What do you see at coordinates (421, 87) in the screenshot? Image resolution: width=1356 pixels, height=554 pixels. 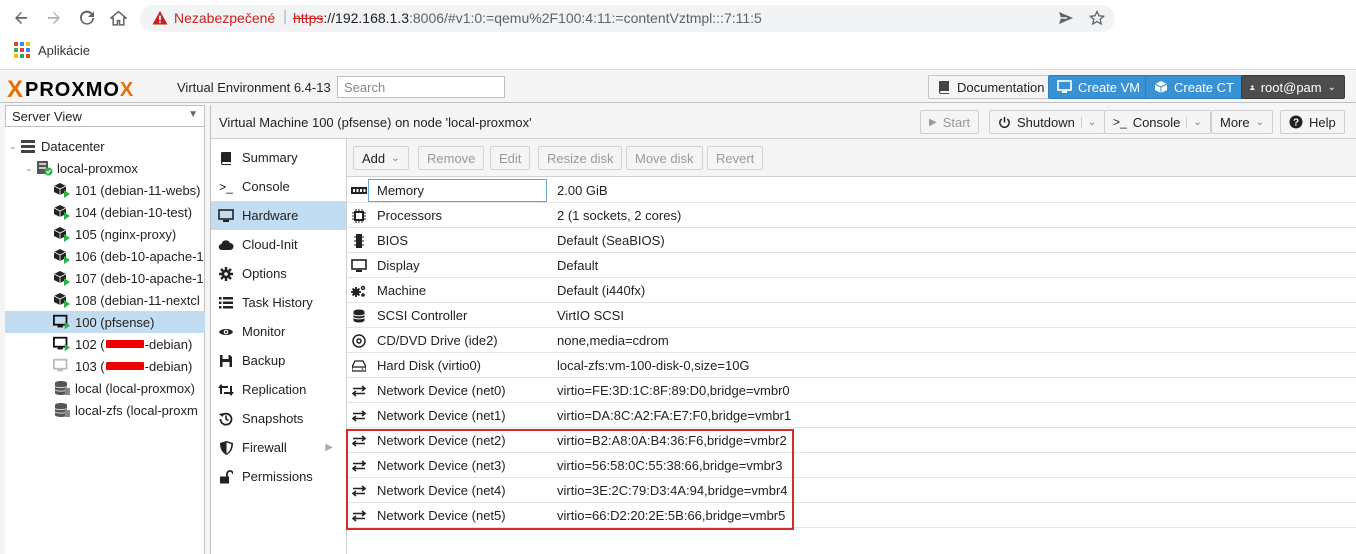 I see `search-input: Search` at bounding box center [421, 87].